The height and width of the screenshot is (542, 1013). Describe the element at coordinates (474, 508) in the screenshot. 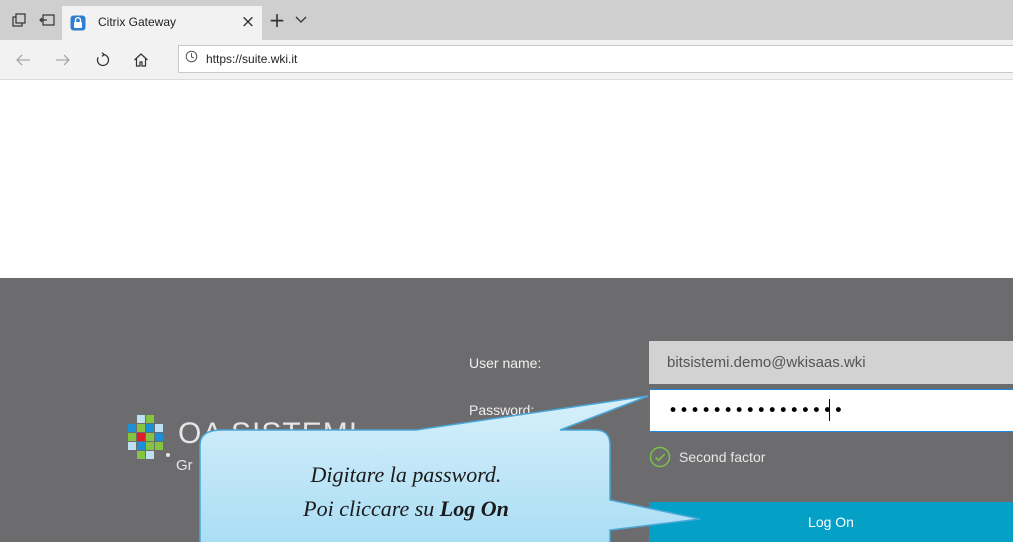

I see `callout-line-2-bold: Log On` at that location.